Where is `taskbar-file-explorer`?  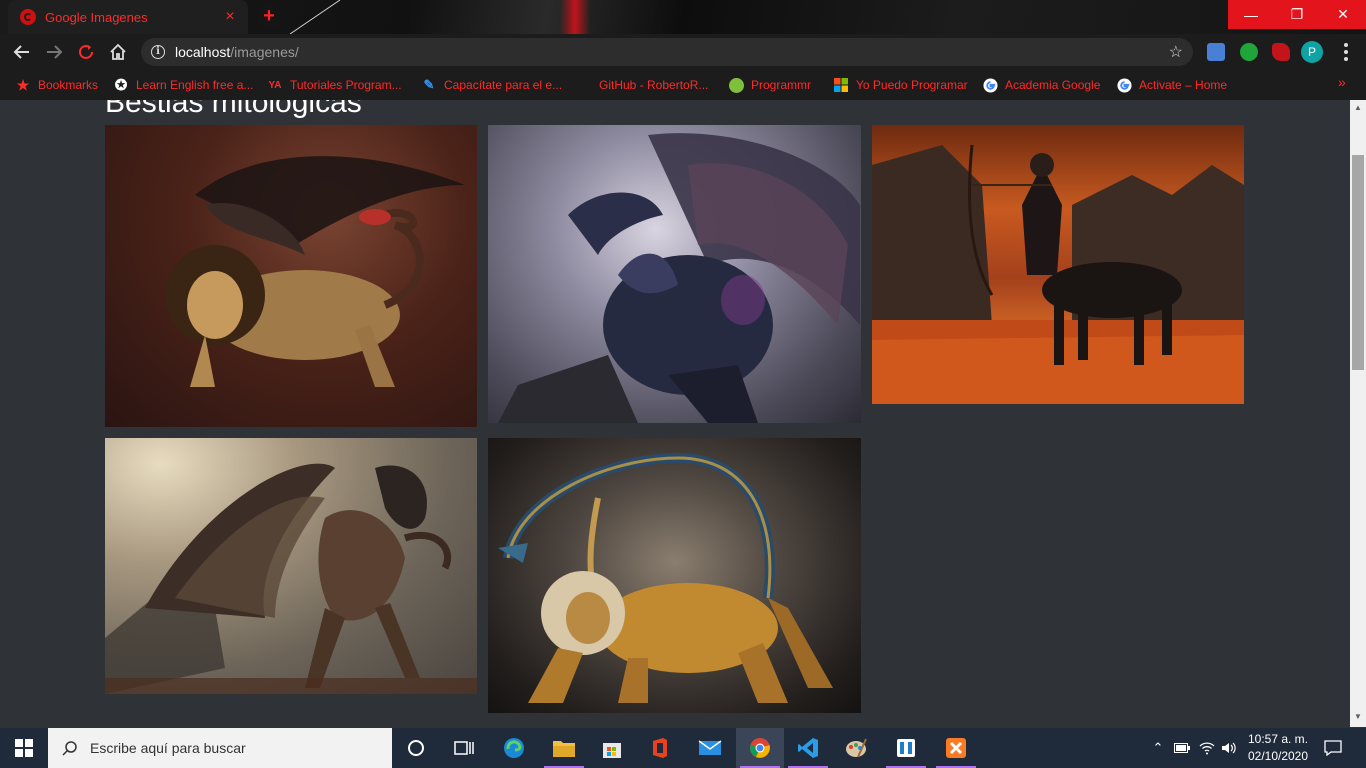 taskbar-file-explorer is located at coordinates (564, 748).